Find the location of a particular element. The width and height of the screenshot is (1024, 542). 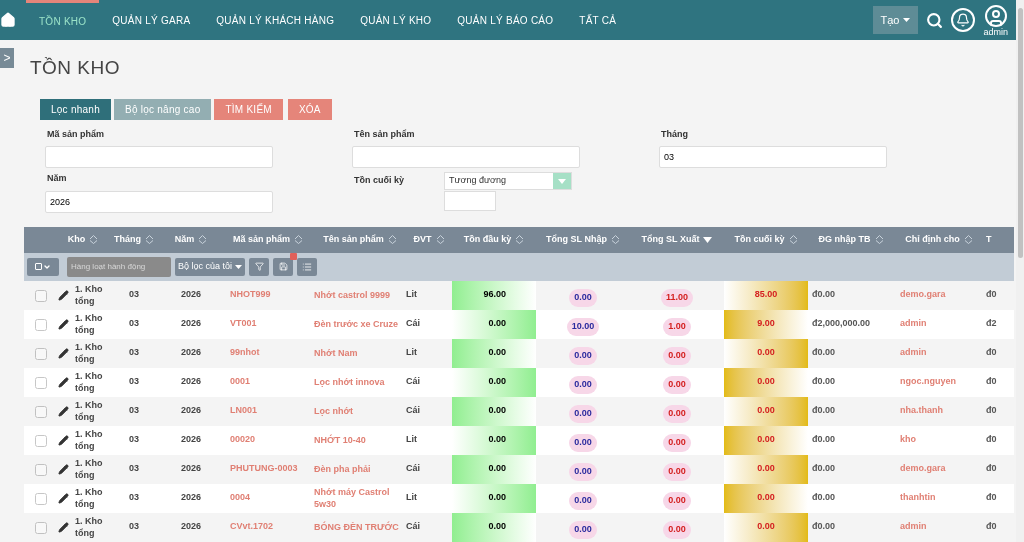

table-cell: 2026 is located at coordinates (191, 295).